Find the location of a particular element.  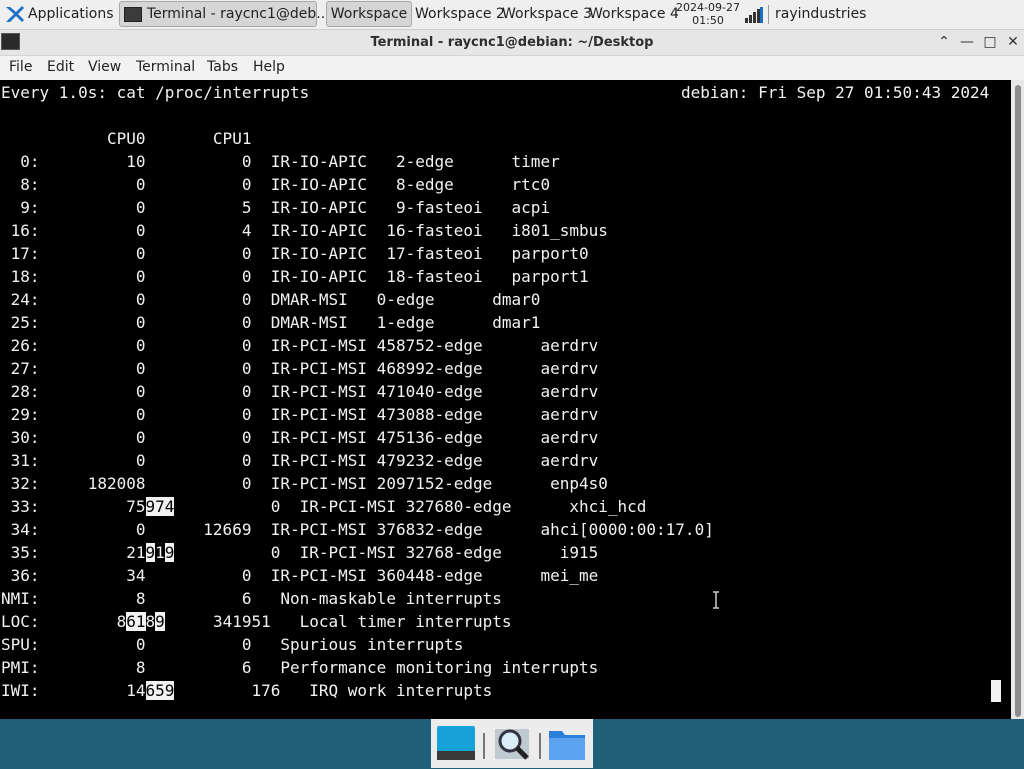

interrupt-row: 24: 0 0 DMAR-MSI 0-edge dmar0 is located at coordinates (271, 300).